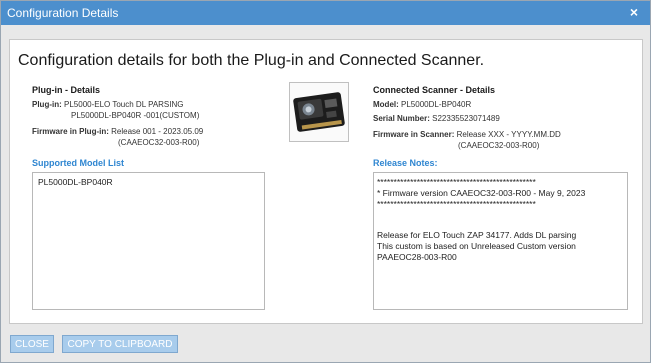 This screenshot has height=363, width=651. Describe the element at coordinates (124, 104) in the screenshot. I see `plugin-value: PL5000-ELO Touch DL PARSING` at that location.